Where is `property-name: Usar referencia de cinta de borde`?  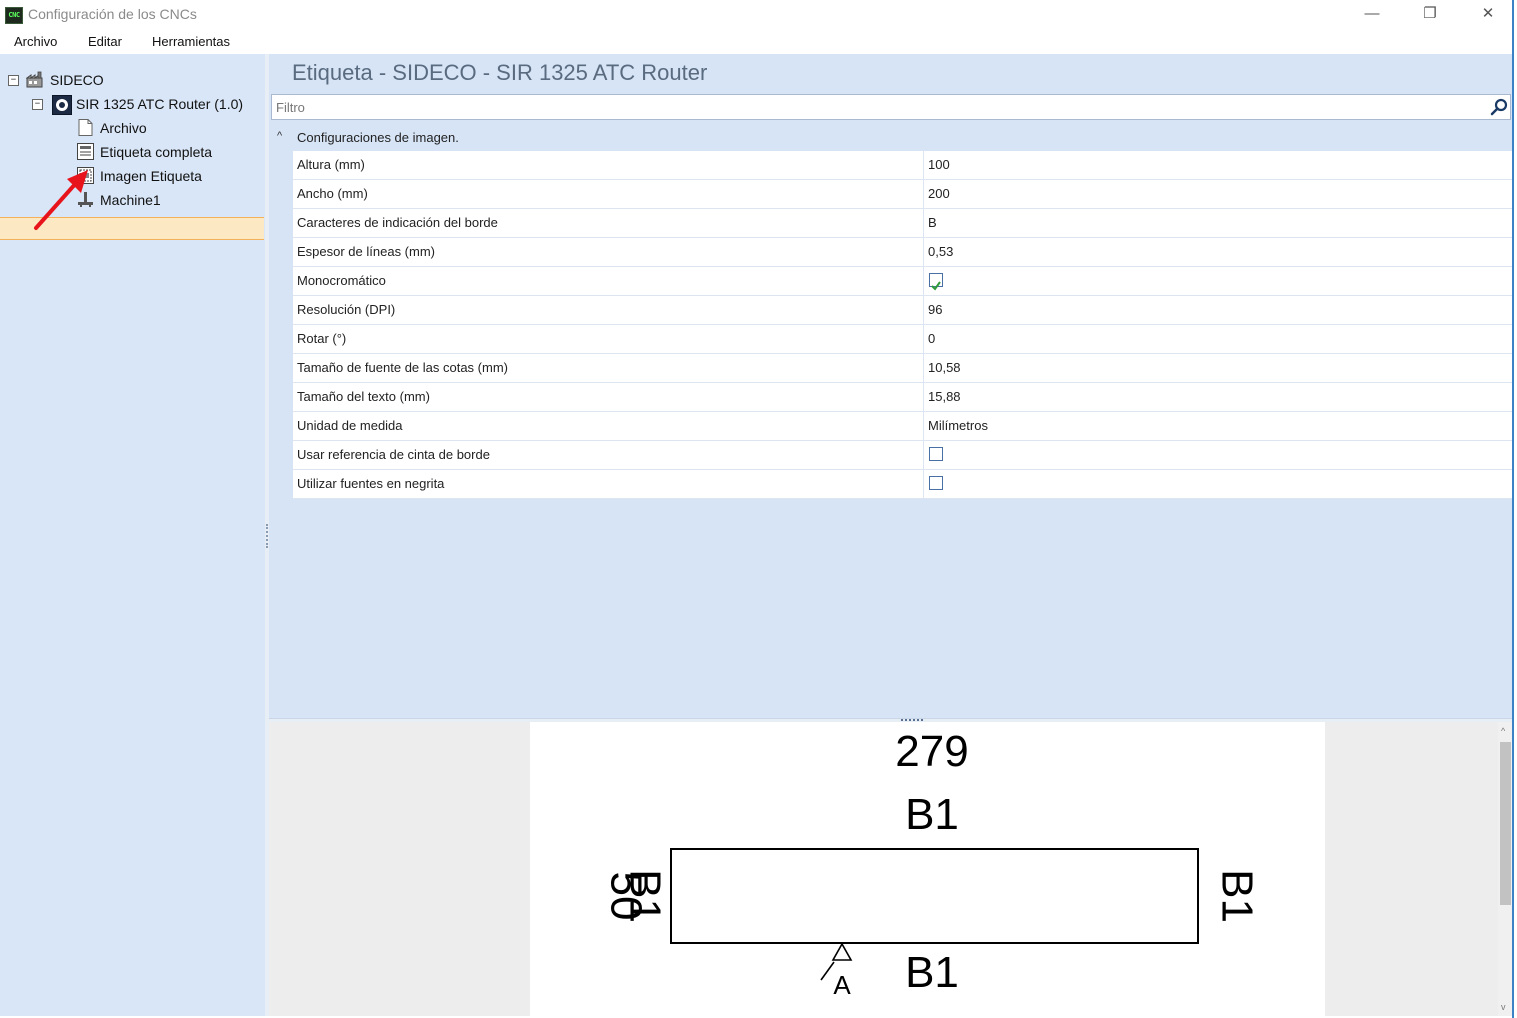 property-name: Usar referencia de cinta de borde is located at coordinates (608, 455).